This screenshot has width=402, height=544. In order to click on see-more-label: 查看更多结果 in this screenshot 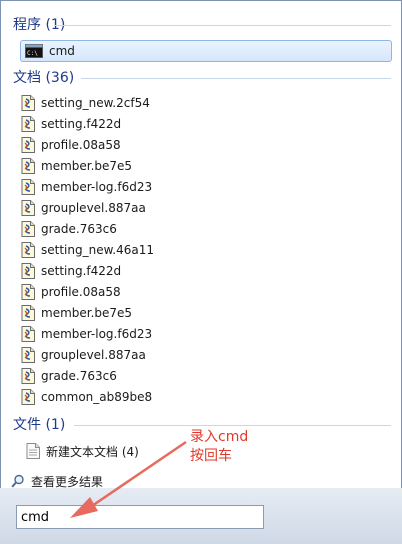, I will do `click(67, 481)`.